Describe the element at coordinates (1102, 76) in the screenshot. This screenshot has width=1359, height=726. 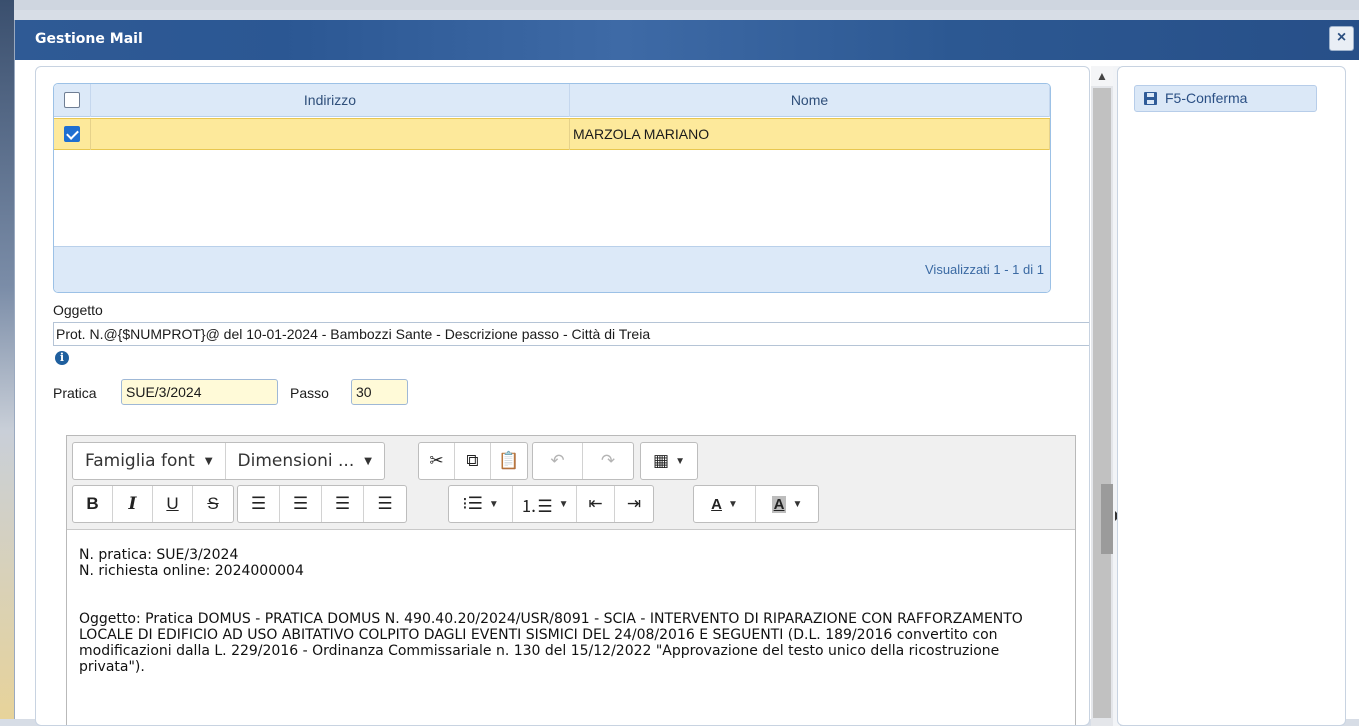
I see `scroll-up-icon: ▲` at that location.